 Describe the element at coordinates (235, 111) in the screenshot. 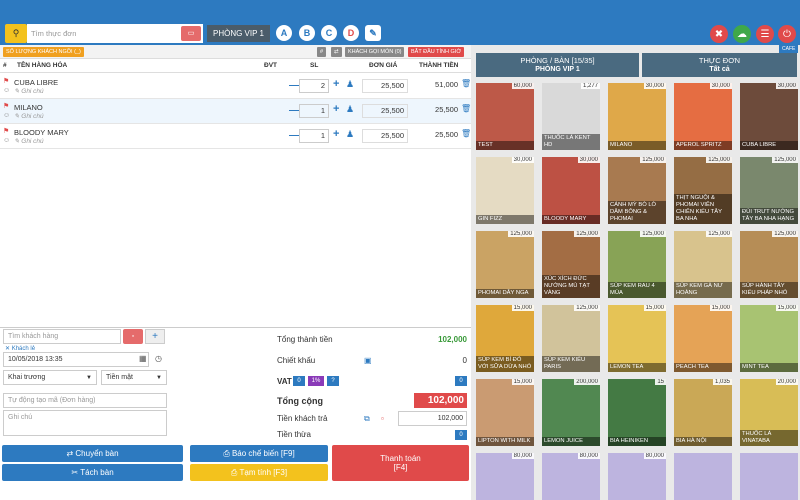

I see `order-row: ⚑ ☺ MILANO ✎ Ghi chú —1 + ♟ 25,500 25,500 🗑` at that location.